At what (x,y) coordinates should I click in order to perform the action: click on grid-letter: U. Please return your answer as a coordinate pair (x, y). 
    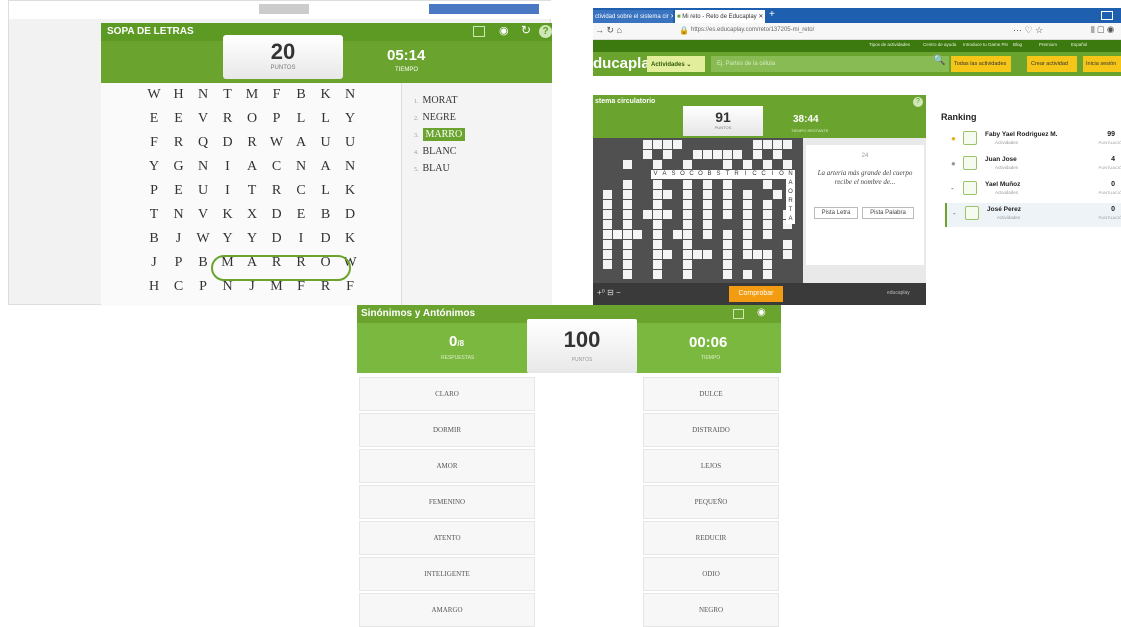
    Looking at the image, I should click on (350, 143).